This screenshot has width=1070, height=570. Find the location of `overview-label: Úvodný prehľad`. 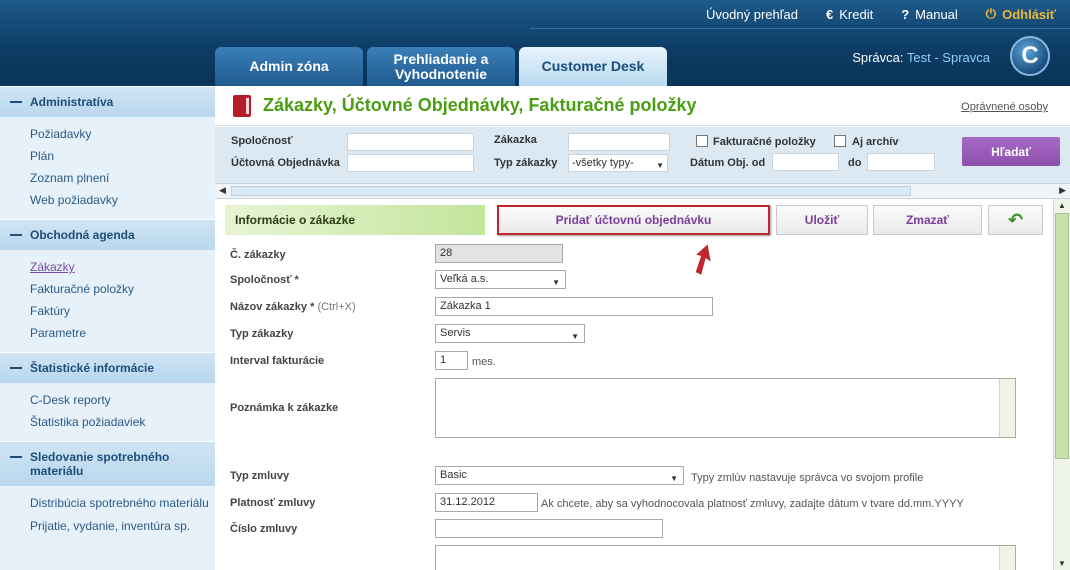

overview-label: Úvodný prehľad is located at coordinates (752, 14).